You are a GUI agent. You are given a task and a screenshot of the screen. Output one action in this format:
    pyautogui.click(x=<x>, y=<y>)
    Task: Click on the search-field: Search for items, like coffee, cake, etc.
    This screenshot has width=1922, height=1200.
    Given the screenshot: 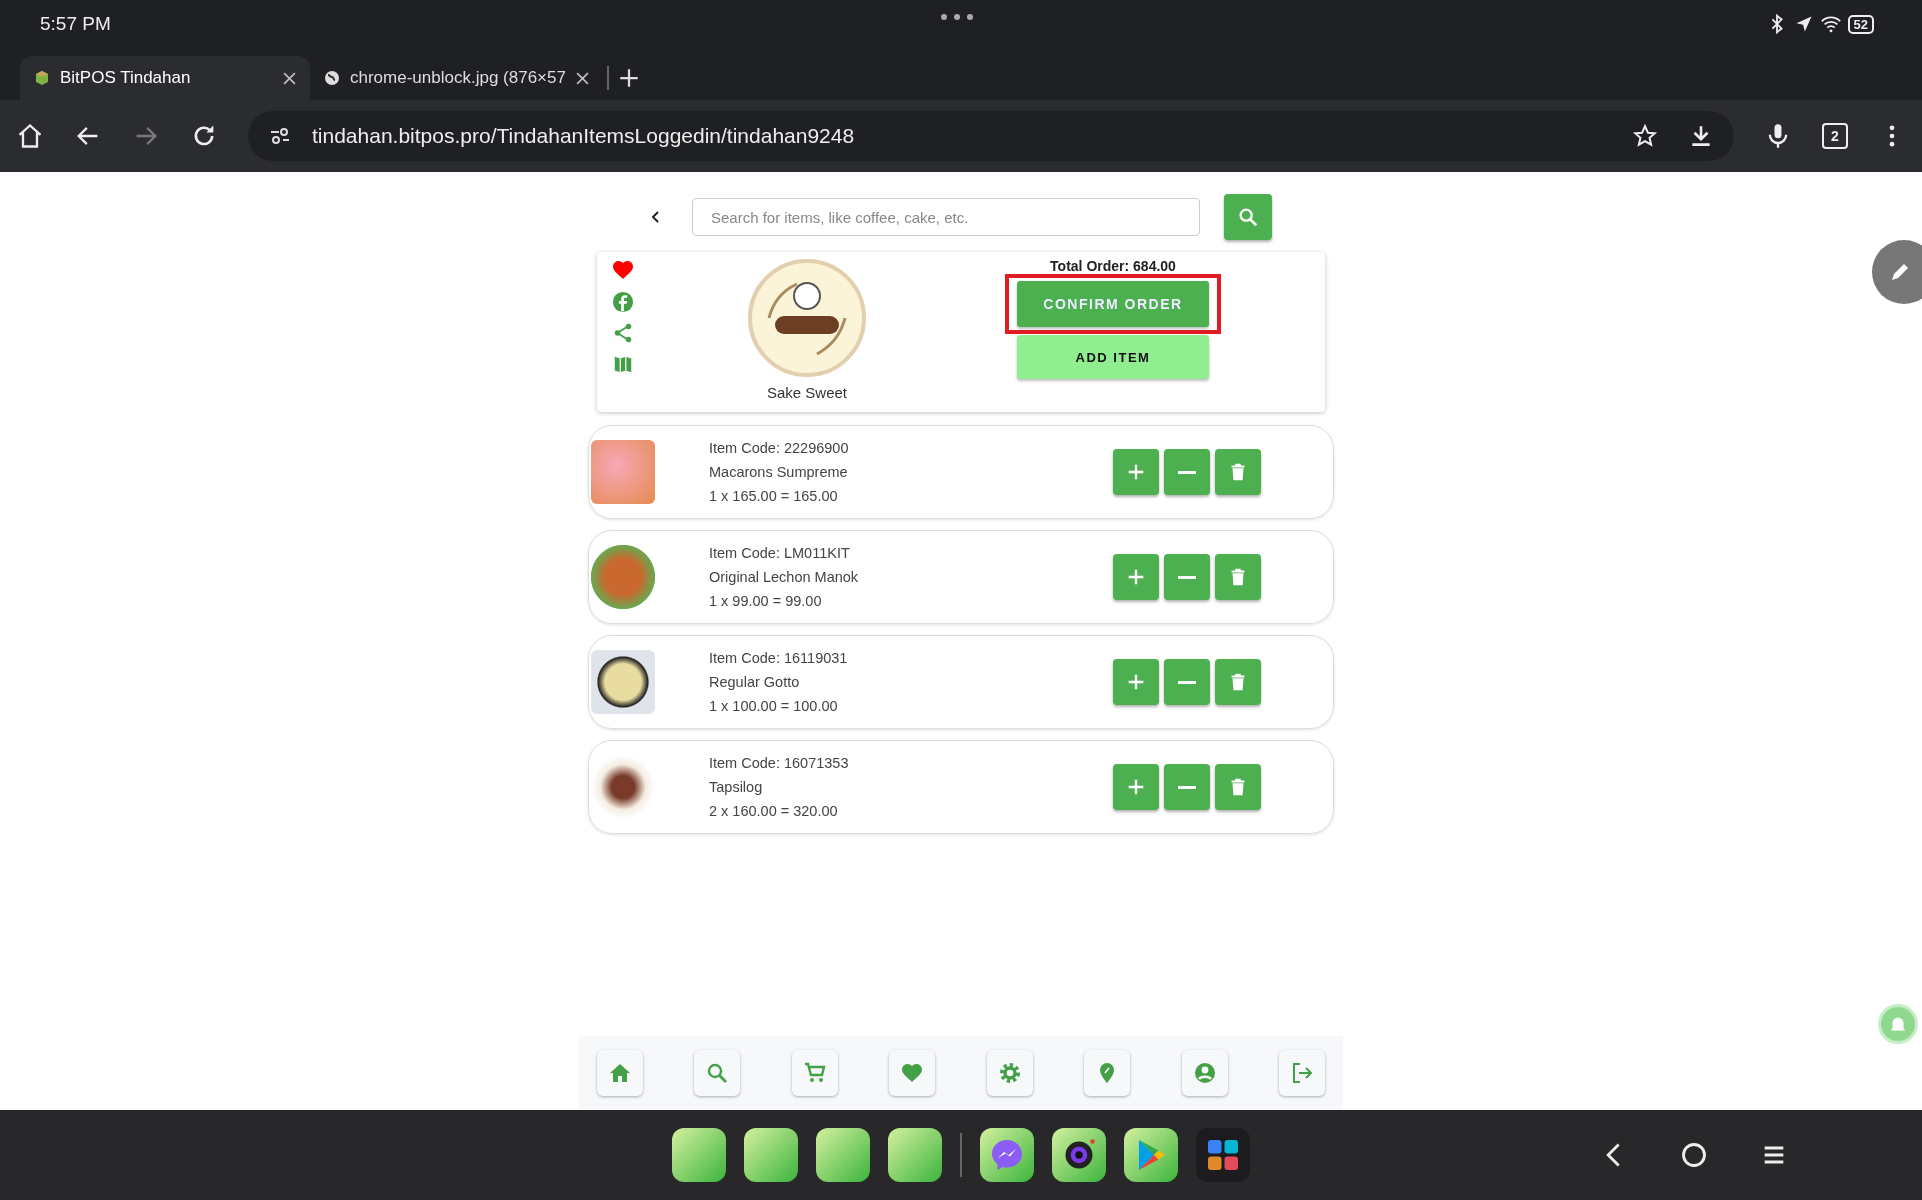 What is the action you would take?
    pyautogui.click(x=946, y=217)
    